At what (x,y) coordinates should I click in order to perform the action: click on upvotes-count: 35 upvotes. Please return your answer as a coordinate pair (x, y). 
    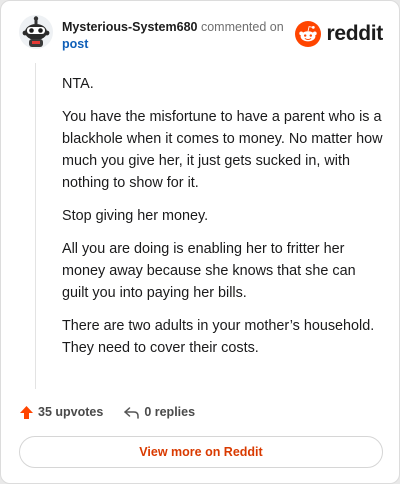
    Looking at the image, I should click on (71, 412).